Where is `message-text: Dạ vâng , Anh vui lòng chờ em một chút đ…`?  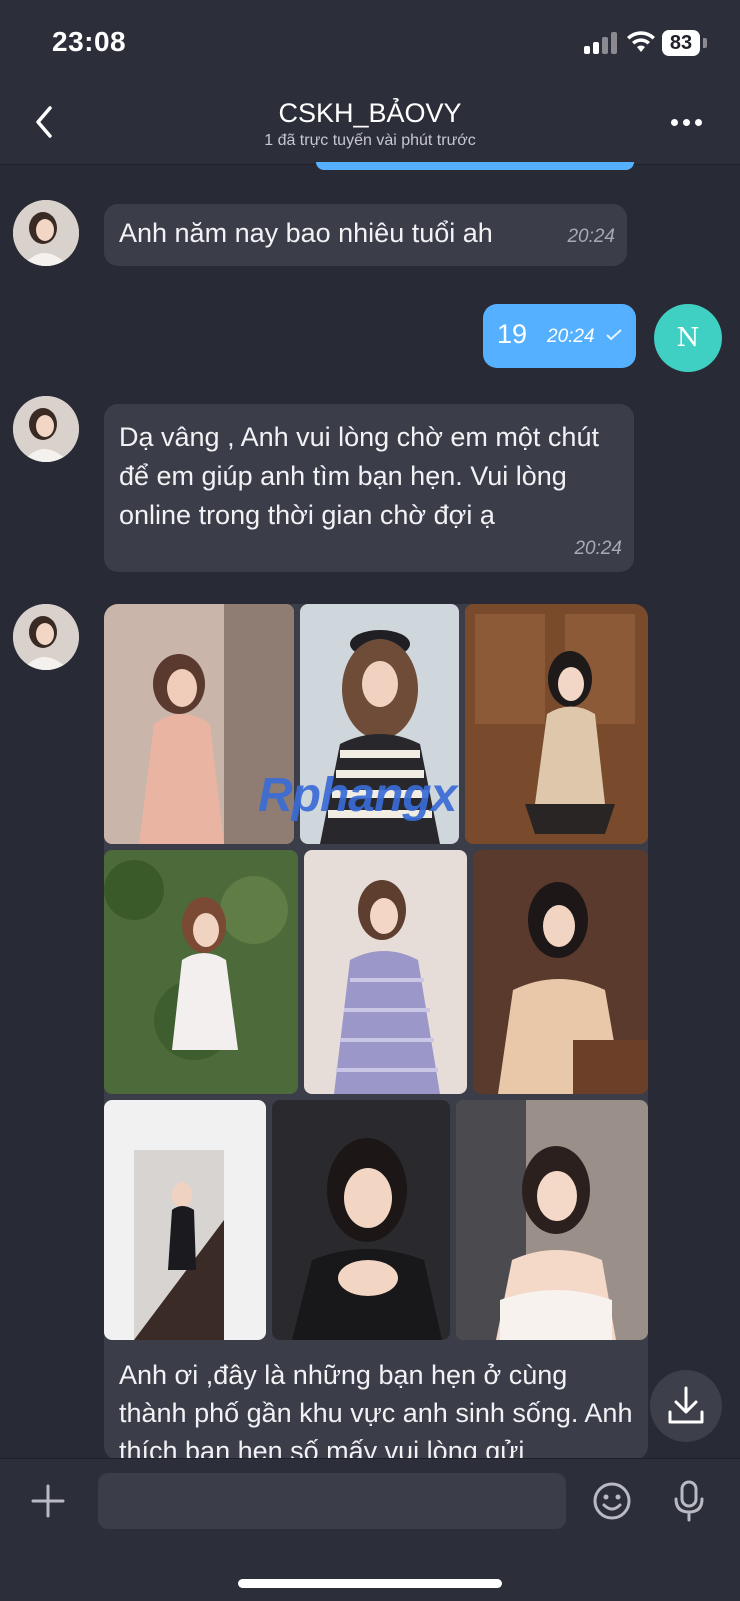
message-text: Dạ vâng , Anh vui lòng chờ em một chút đ… is located at coordinates (359, 476).